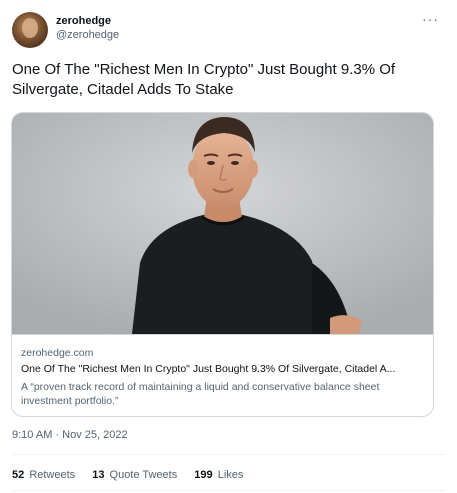 Image resolution: width=457 pixels, height=493 pixels. What do you see at coordinates (70, 435) in the screenshot?
I see `tweet-timestamp: 9:10 AM · Nov 25, 2022` at bounding box center [70, 435].